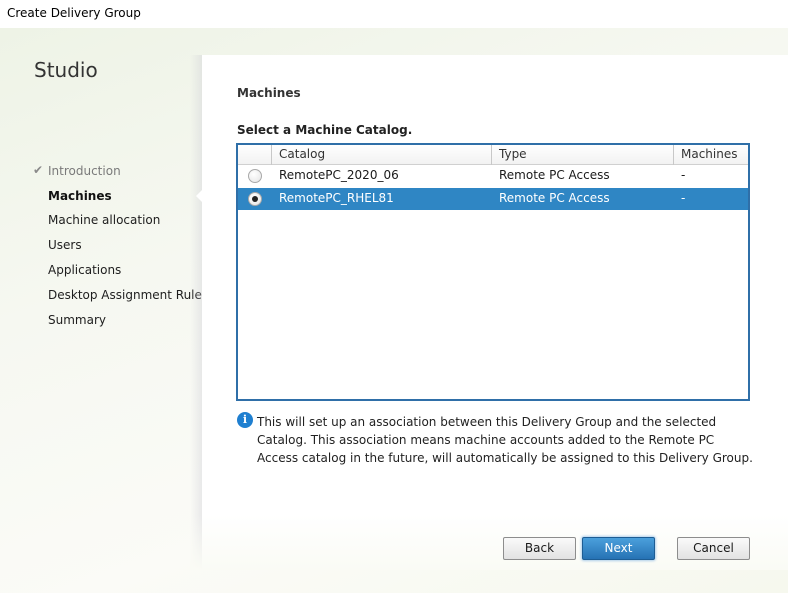 The image size is (788, 593). Describe the element at coordinates (339, 175) in the screenshot. I see `catalog-cell: RemotePC_2020_06` at that location.